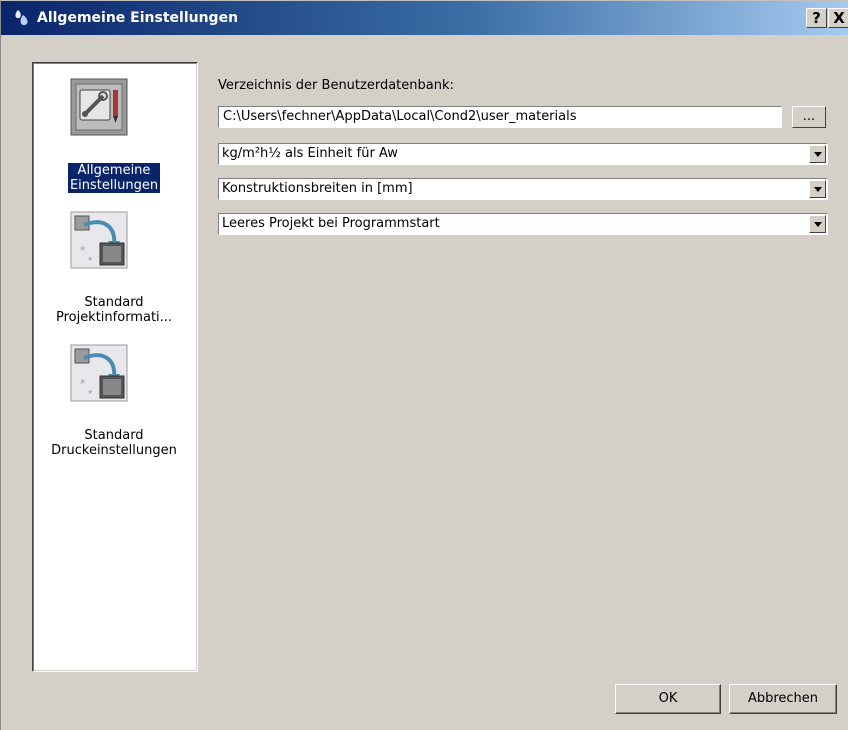  I want to click on help-button: ?, so click(816, 18).